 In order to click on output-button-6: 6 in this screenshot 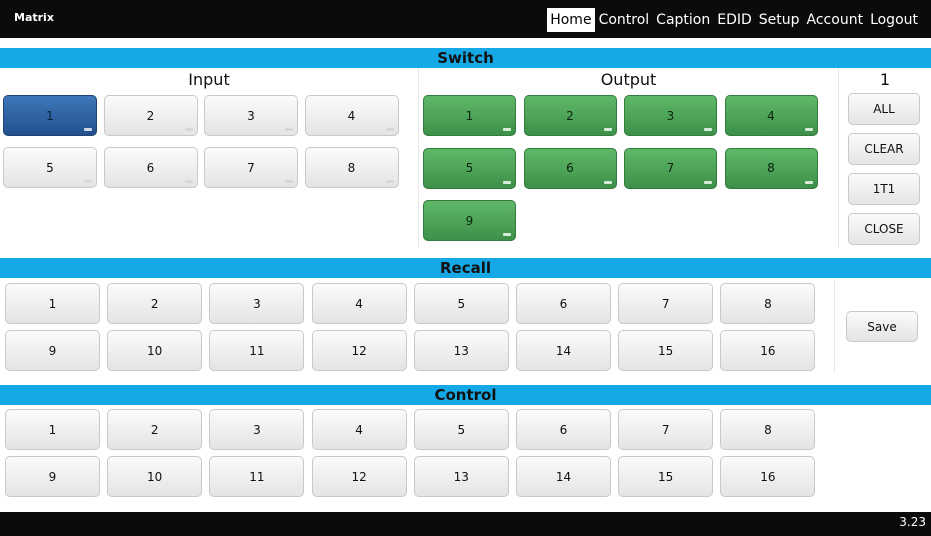, I will do `click(570, 168)`.